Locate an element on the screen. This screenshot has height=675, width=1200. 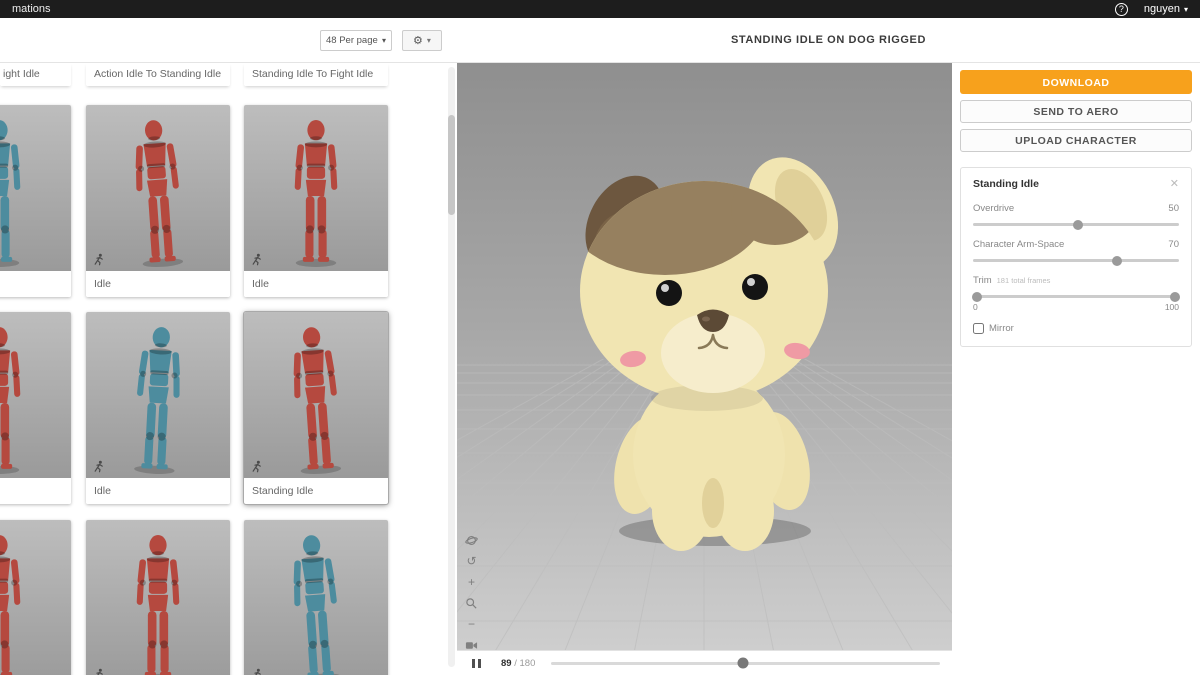
pause-button is located at coordinates (476, 663).